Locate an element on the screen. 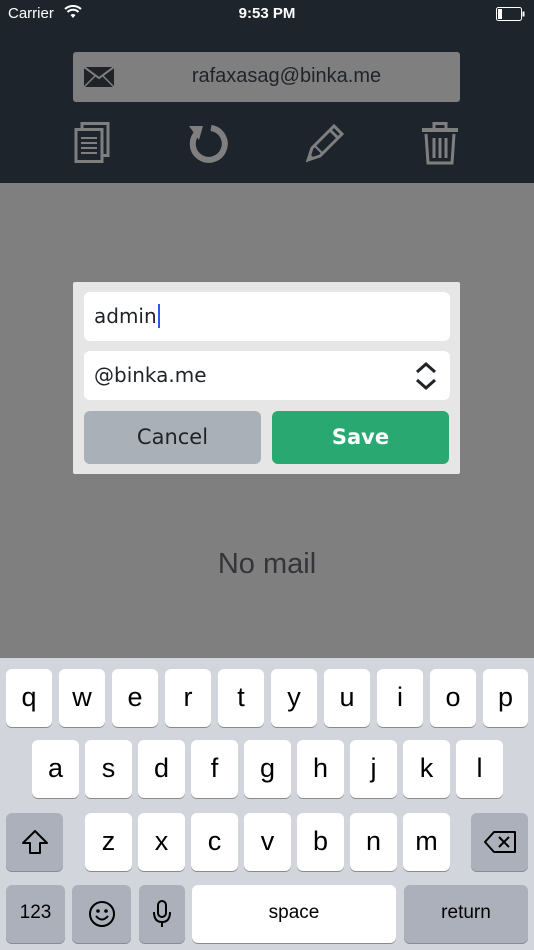 This screenshot has width=534, height=950. key-m: m is located at coordinates (426, 842).